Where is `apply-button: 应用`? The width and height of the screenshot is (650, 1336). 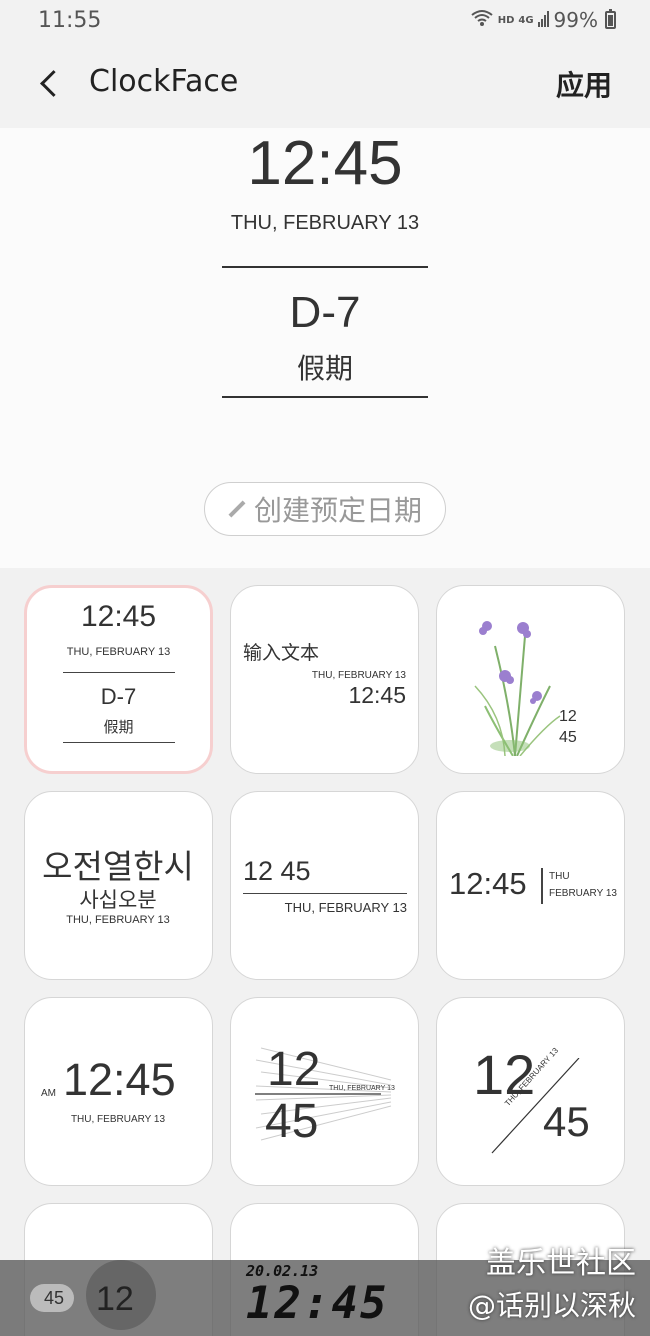 apply-button: 应用 is located at coordinates (584, 84).